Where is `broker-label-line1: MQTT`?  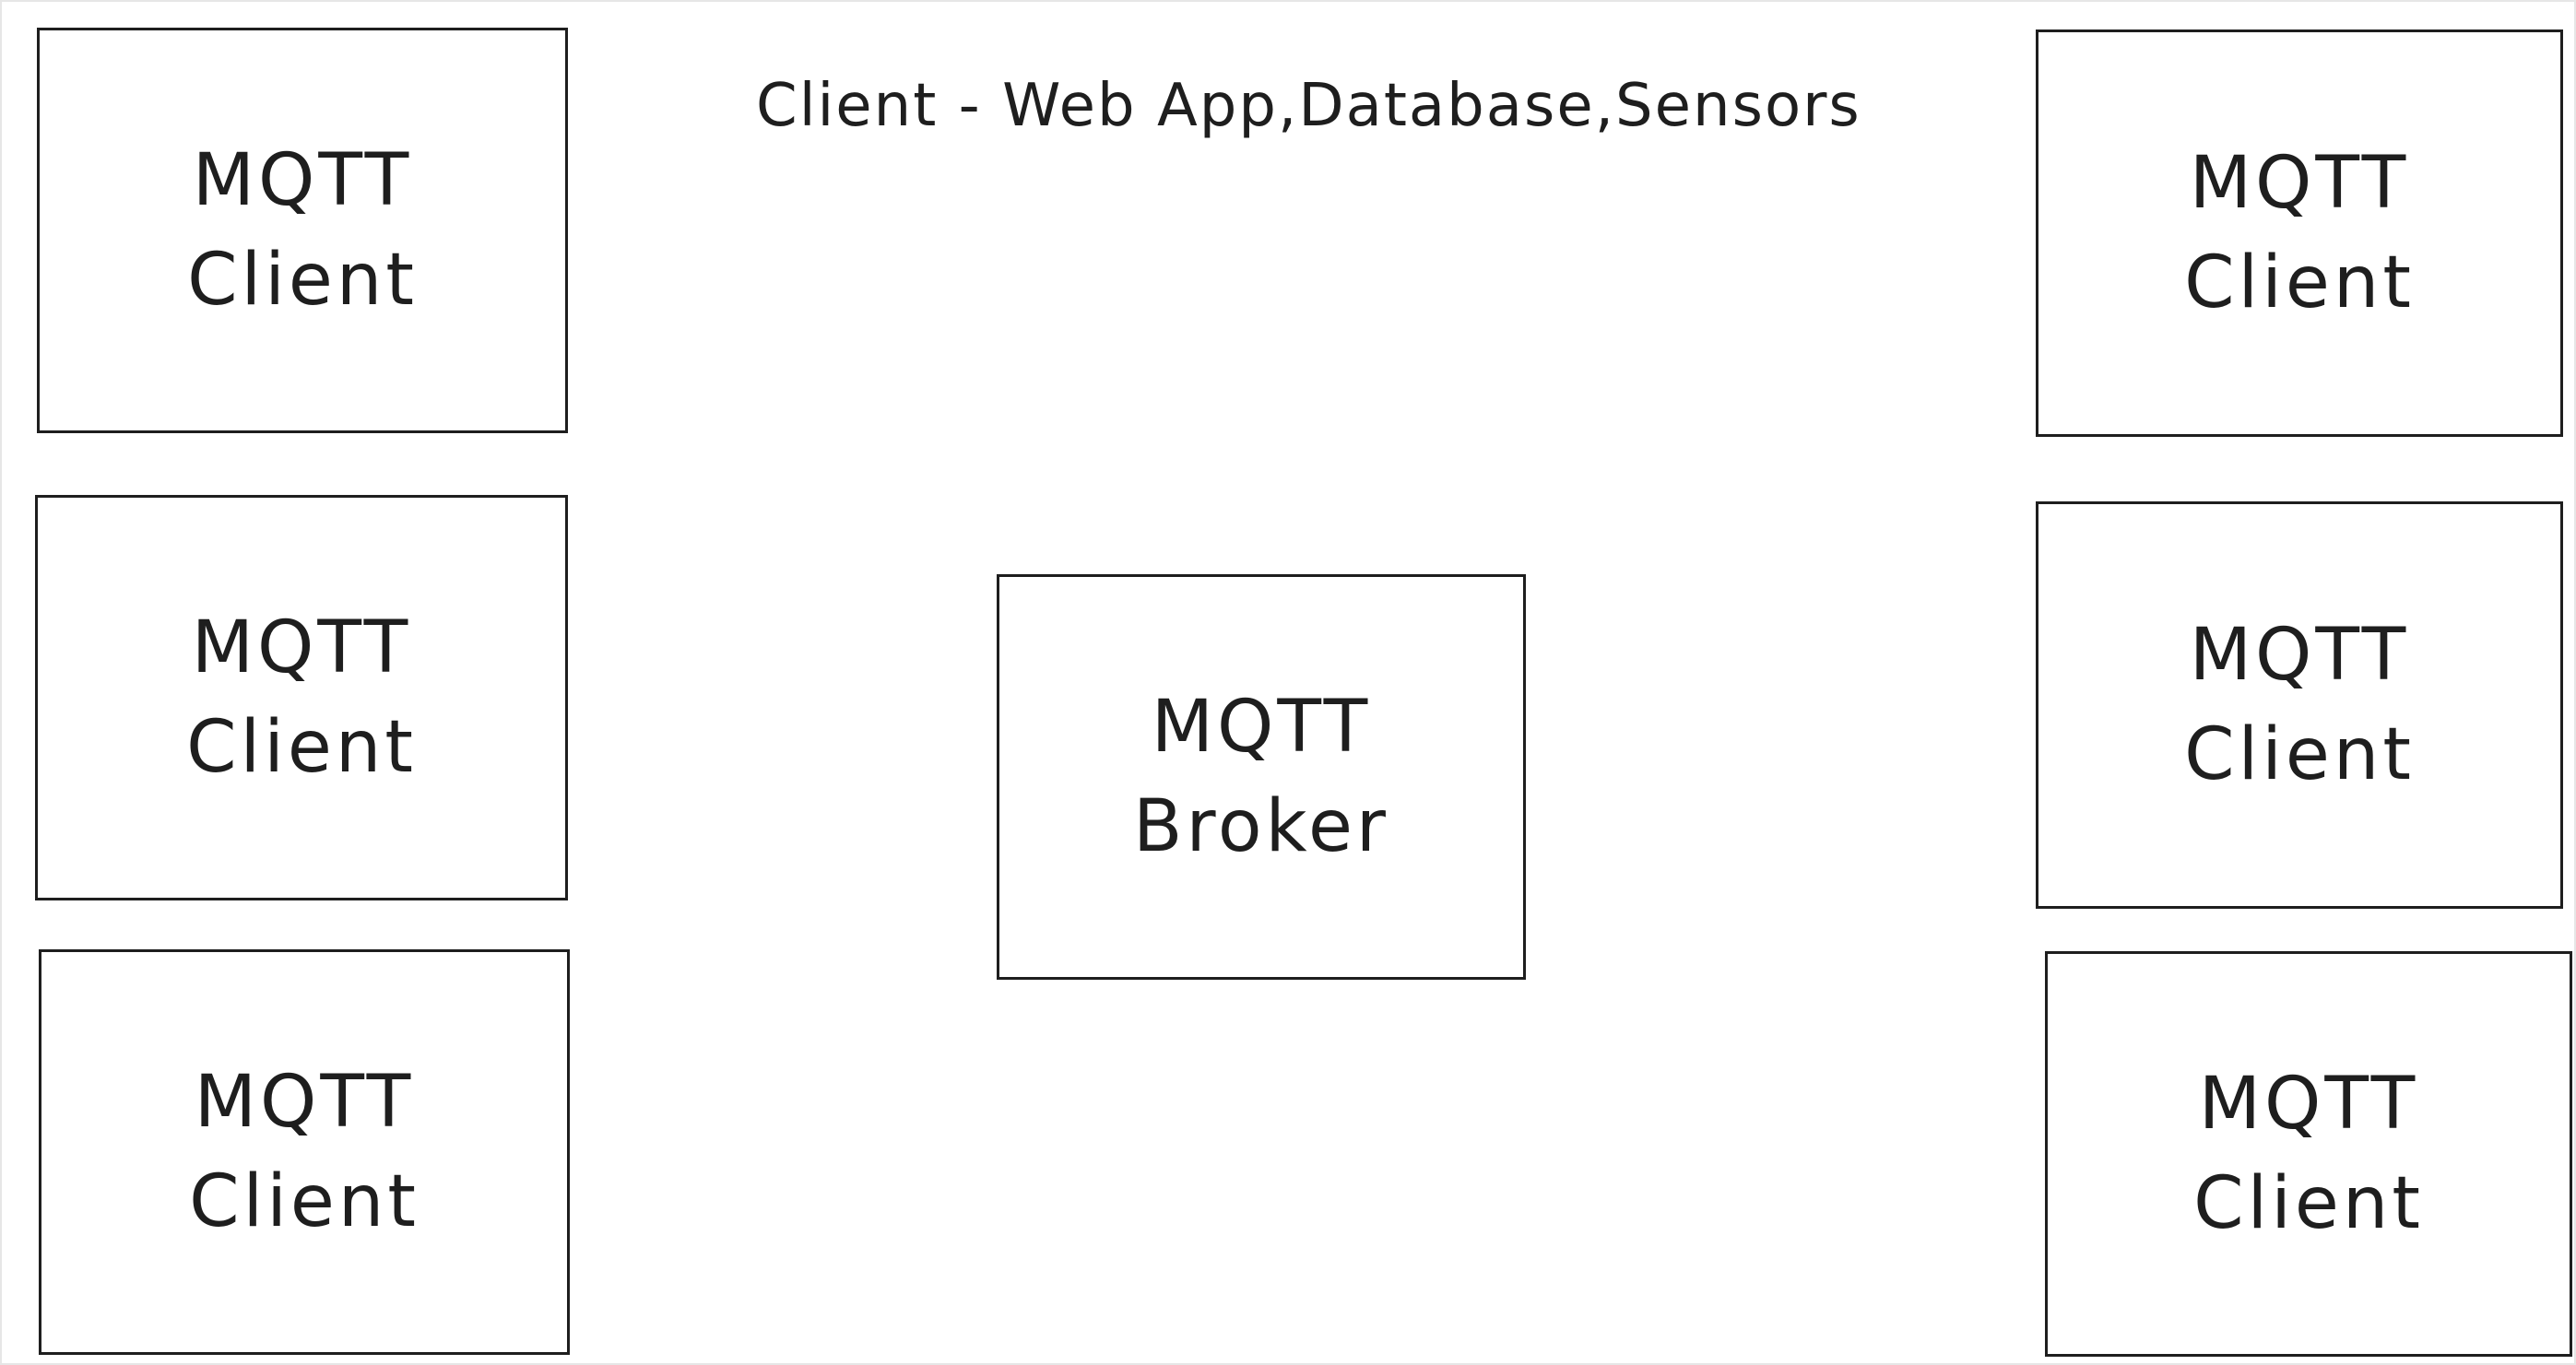 broker-label-line1: MQTT is located at coordinates (1261, 727).